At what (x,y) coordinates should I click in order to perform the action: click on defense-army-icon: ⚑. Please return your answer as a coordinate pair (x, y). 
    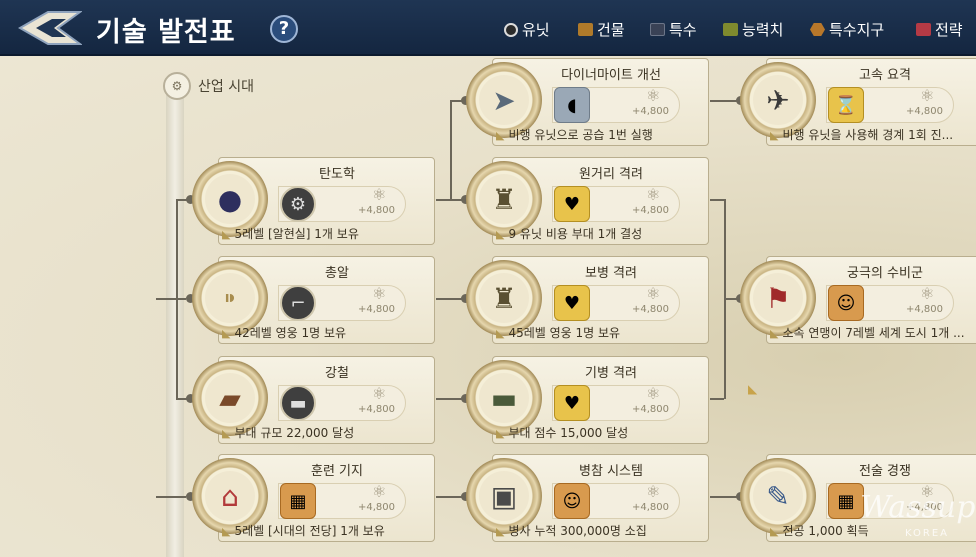
    Looking at the image, I should click on (778, 298).